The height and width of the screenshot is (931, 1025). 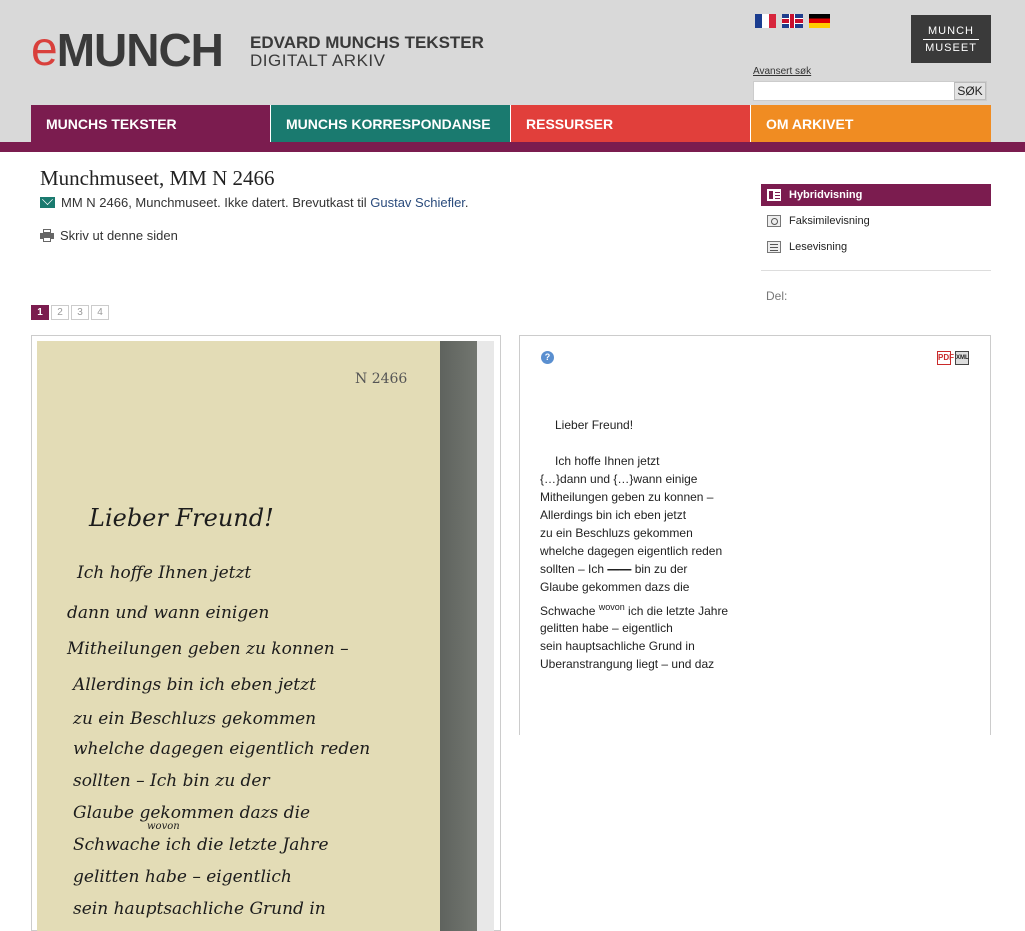 What do you see at coordinates (222, 749) in the screenshot?
I see `handwriting-line: whelche dagegen eigentlich reden` at bounding box center [222, 749].